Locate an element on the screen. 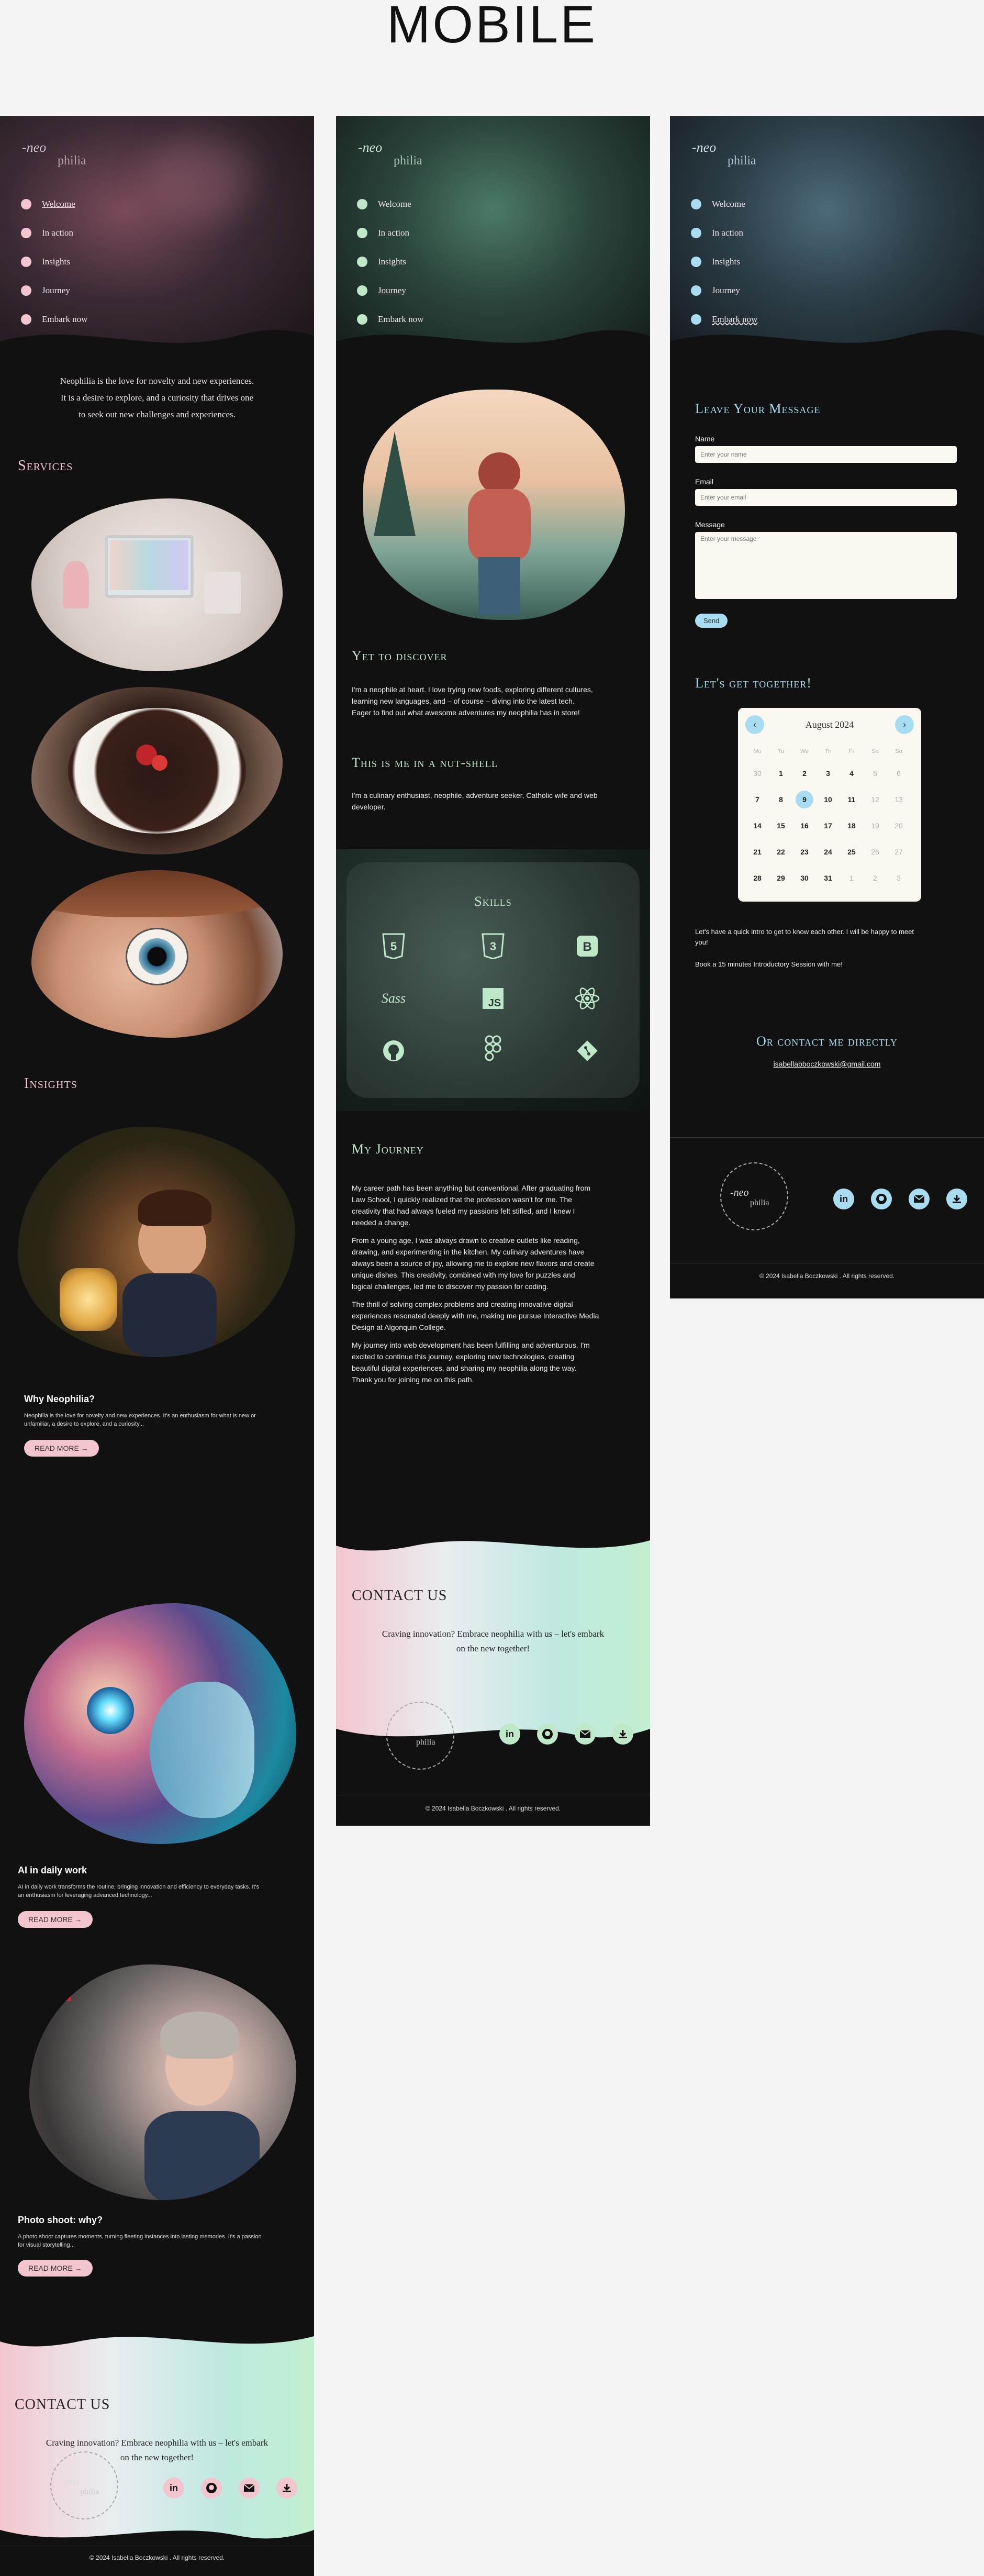 This screenshot has height=2576, width=984. calendar-day: 26 is located at coordinates (875, 852).